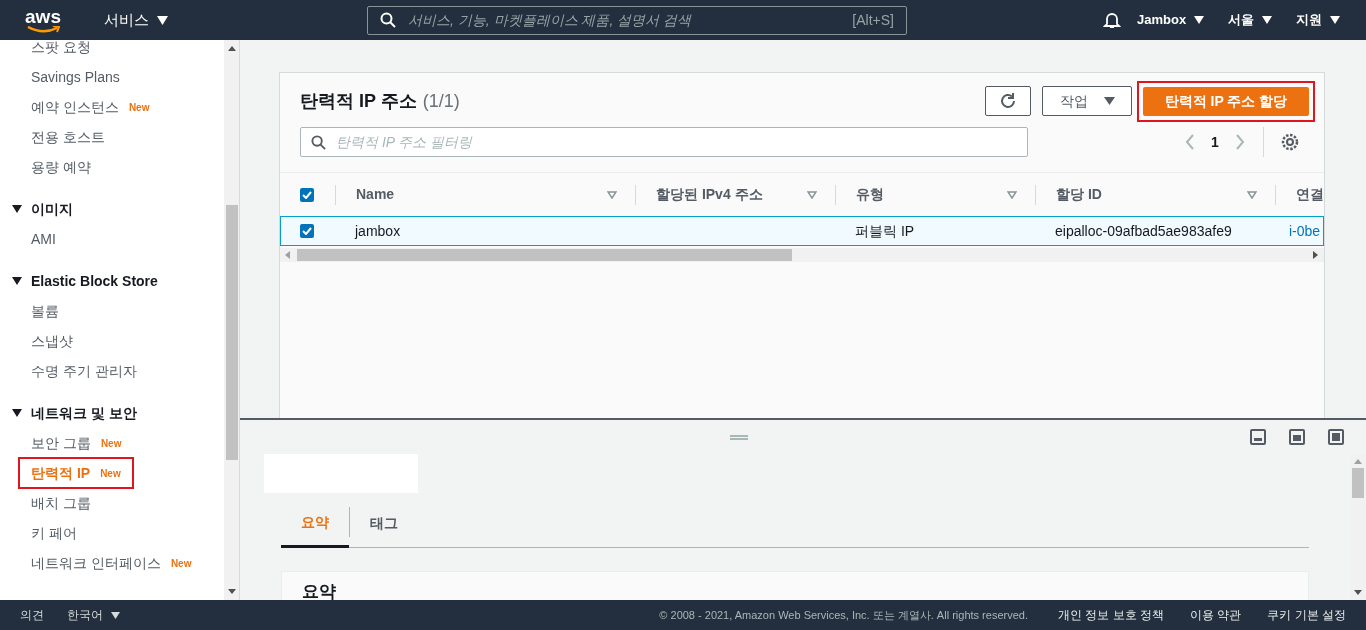 The width and height of the screenshot is (1366, 630). What do you see at coordinates (873, 20) in the screenshot?
I see `shortcut-hint: [Alt+S]` at bounding box center [873, 20].